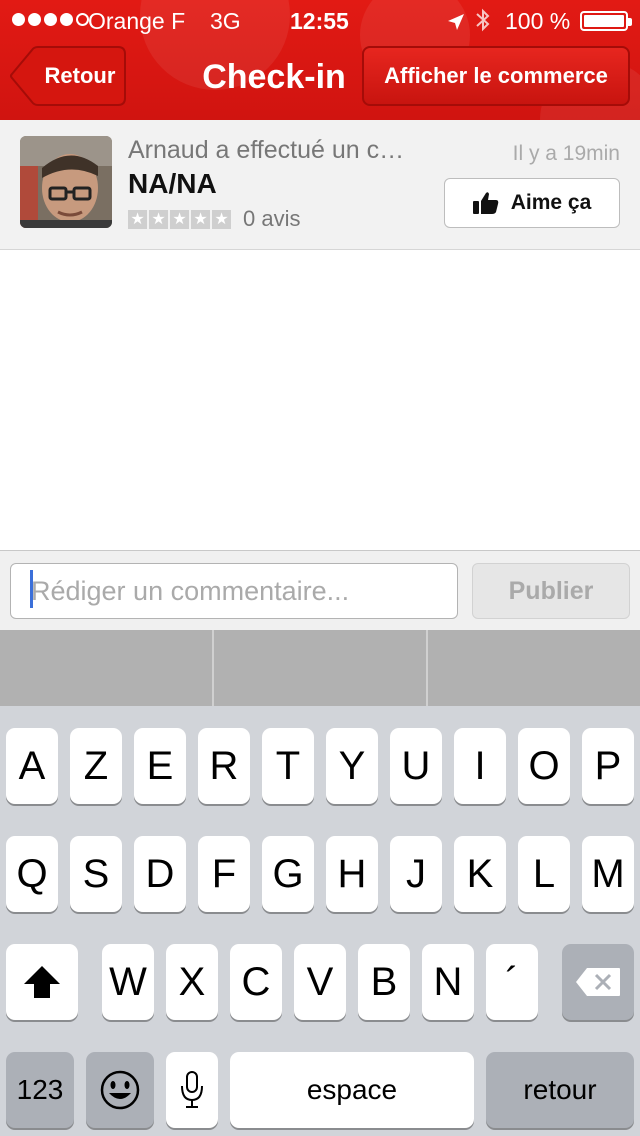 The height and width of the screenshot is (1136, 640). I want to click on status-time: 12:55, so click(319, 21).